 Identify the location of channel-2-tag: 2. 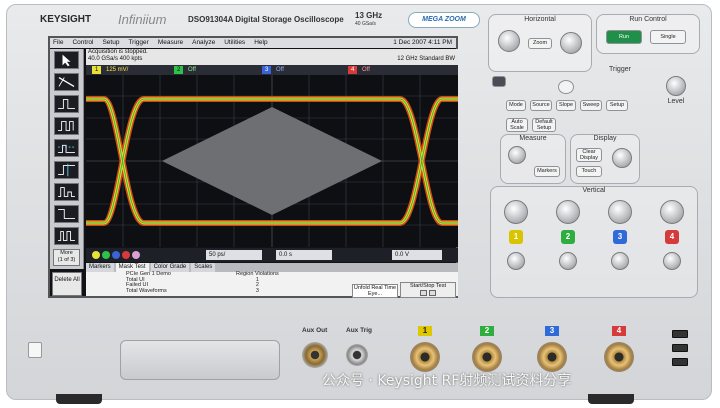
(179, 70).